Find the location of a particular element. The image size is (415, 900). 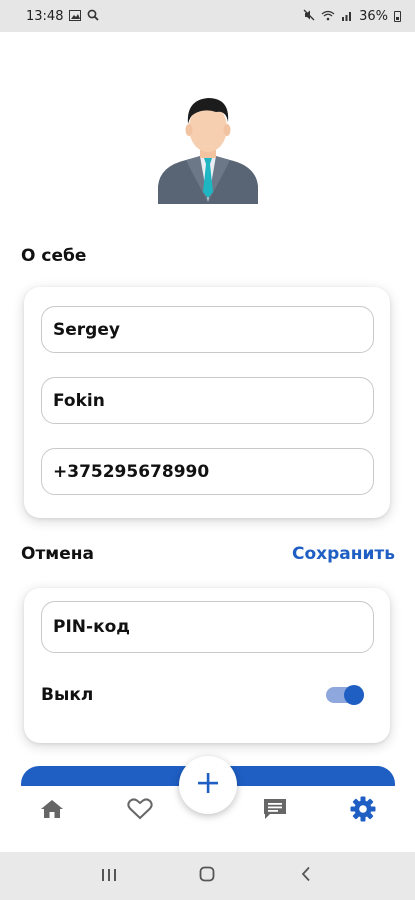

status-left: 13:48 is located at coordinates (63, 16).